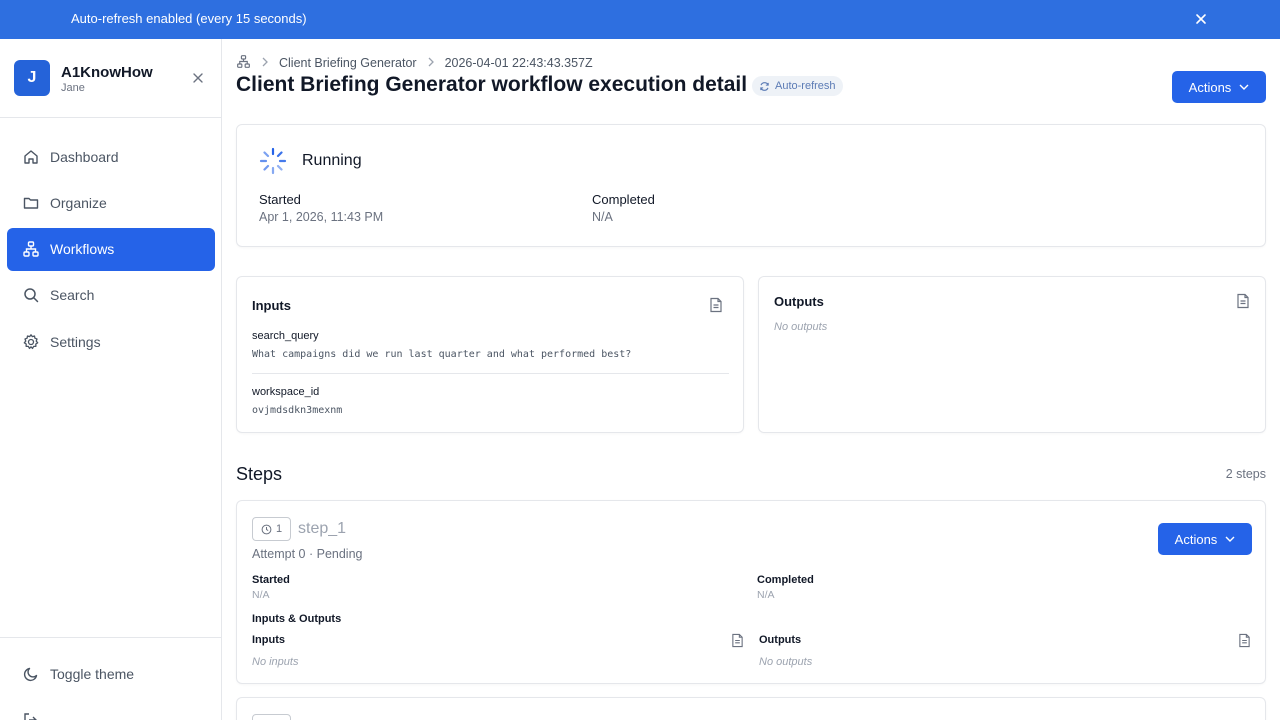  What do you see at coordinates (32, 78) in the screenshot?
I see `avatar: J` at bounding box center [32, 78].